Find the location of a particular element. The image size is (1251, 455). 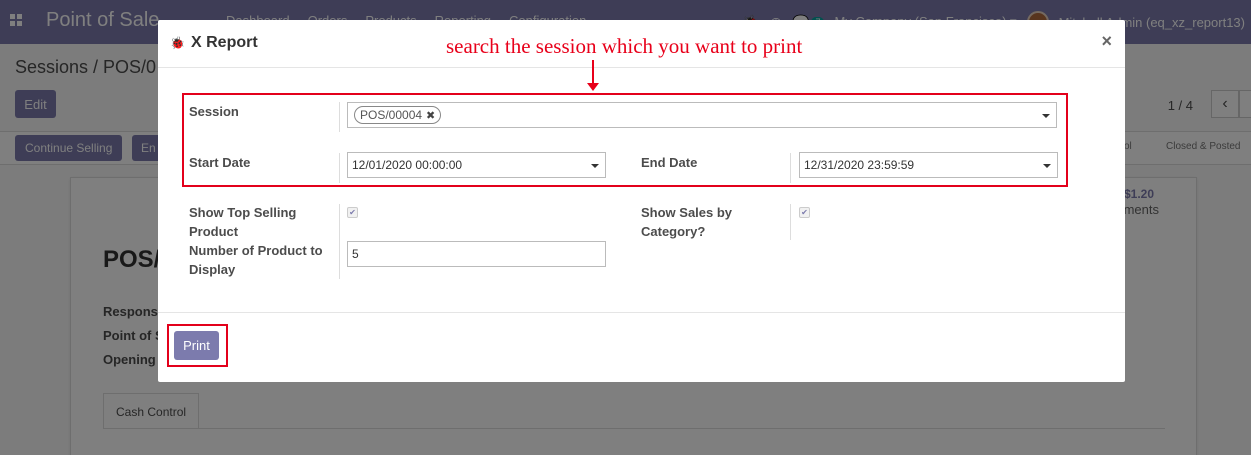

session-label: Session is located at coordinates (214, 111).